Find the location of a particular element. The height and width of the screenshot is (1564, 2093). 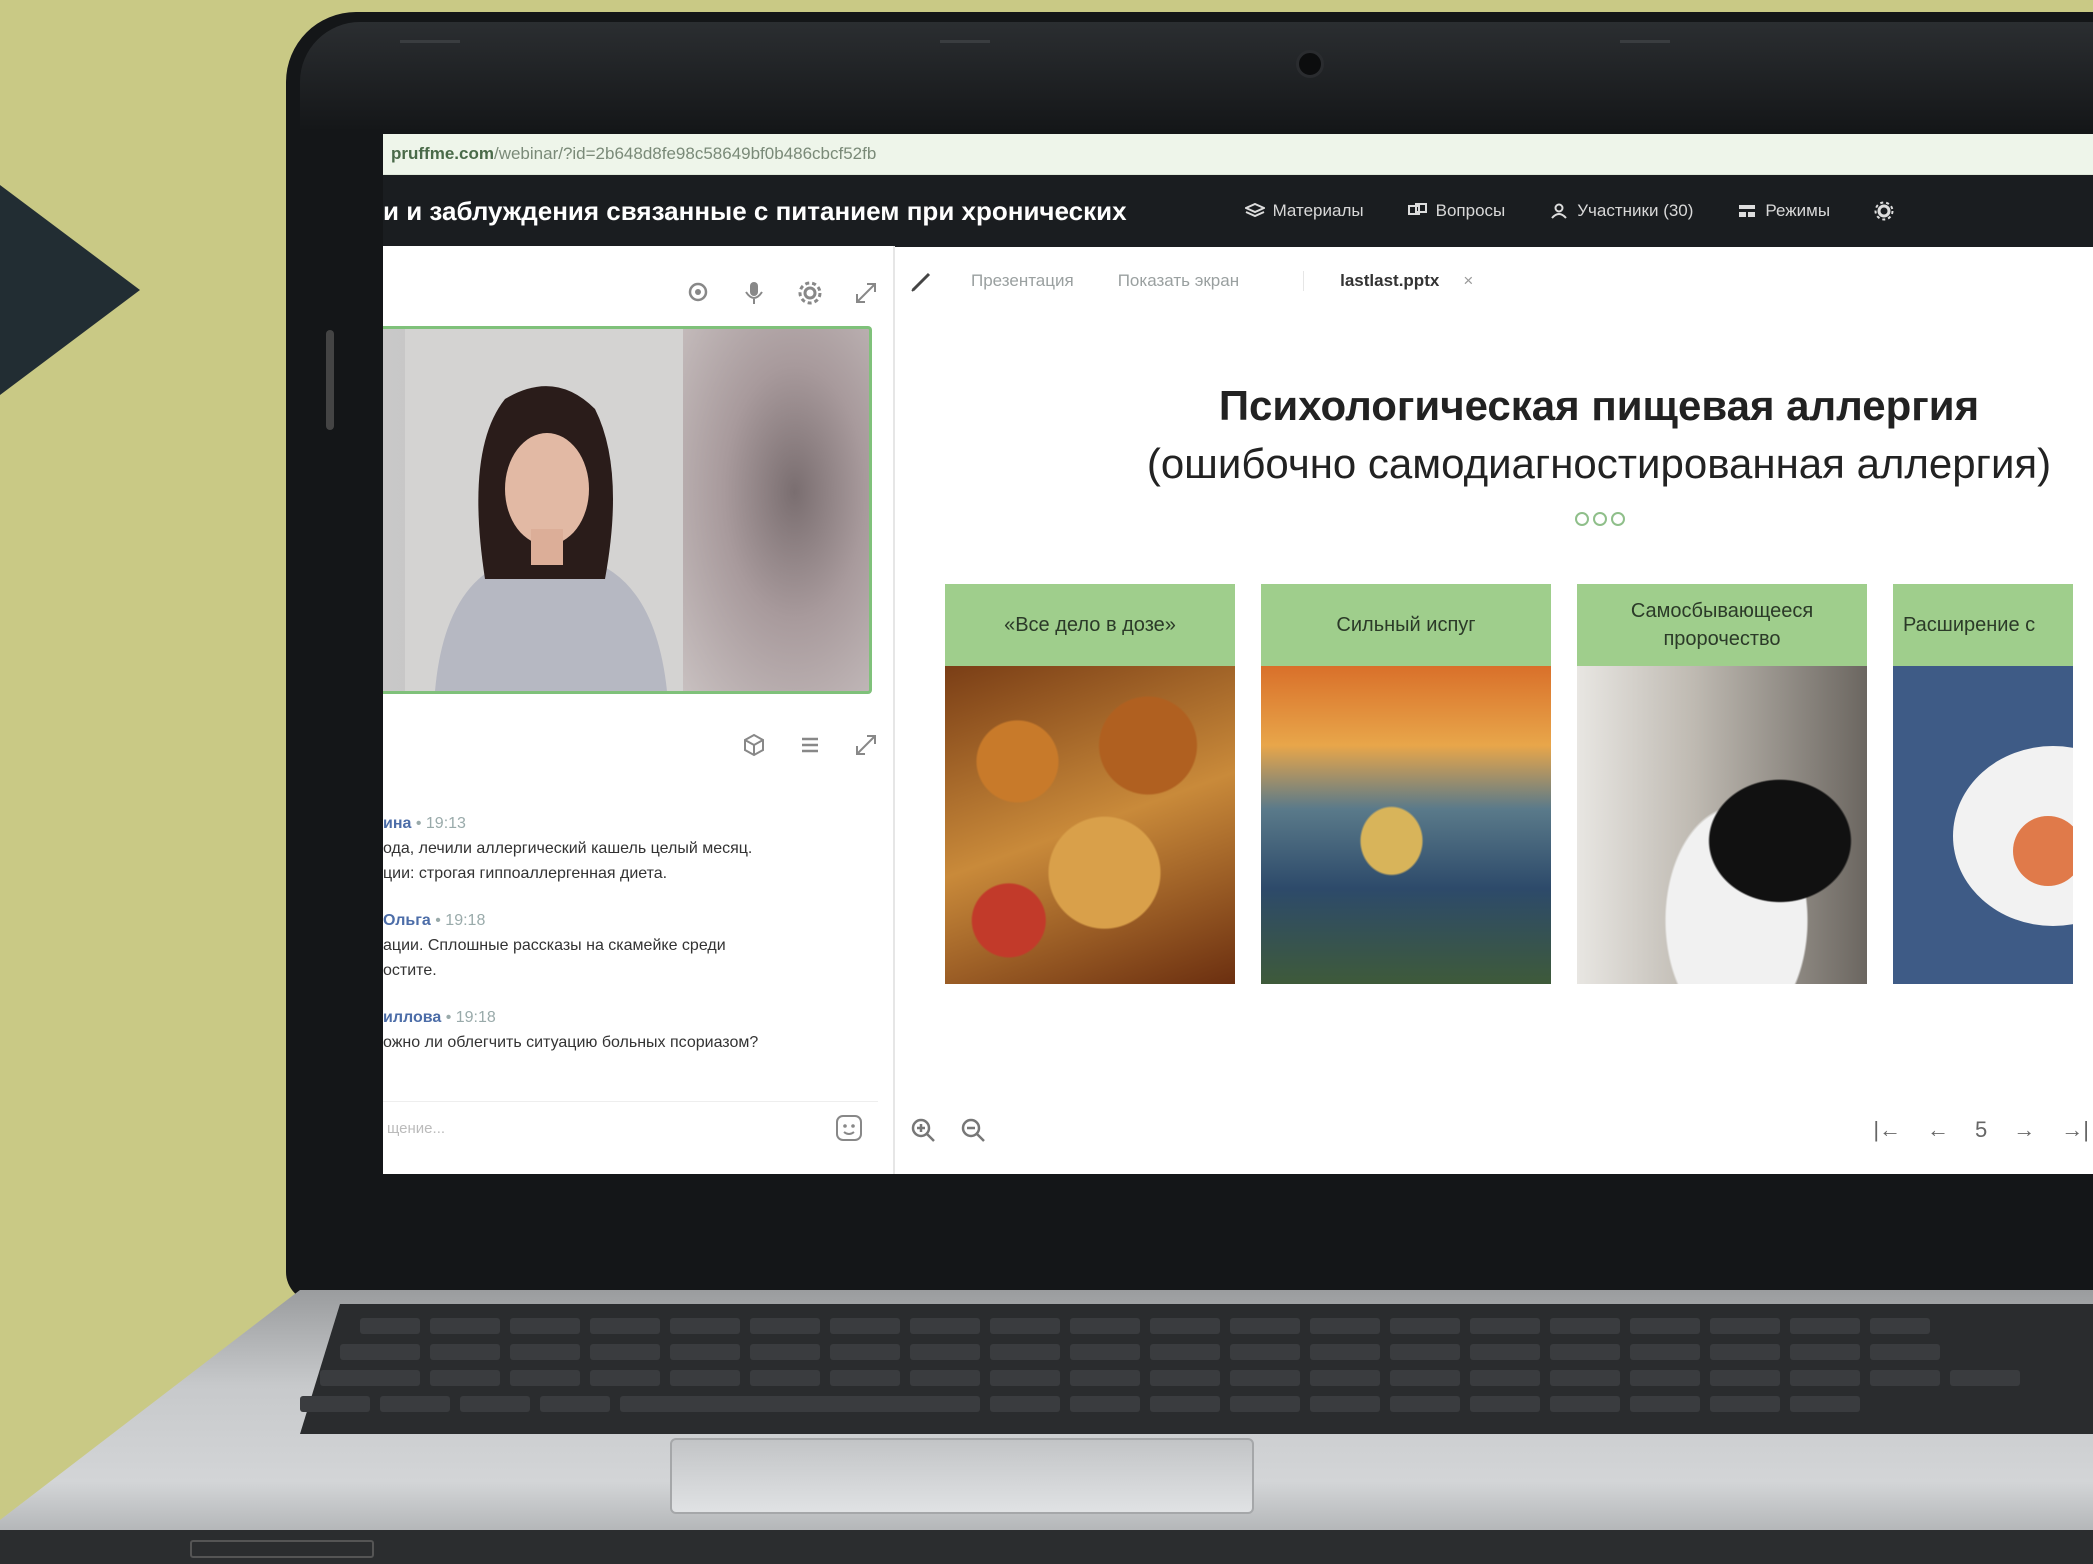

user-icon is located at coordinates (1559, 211).